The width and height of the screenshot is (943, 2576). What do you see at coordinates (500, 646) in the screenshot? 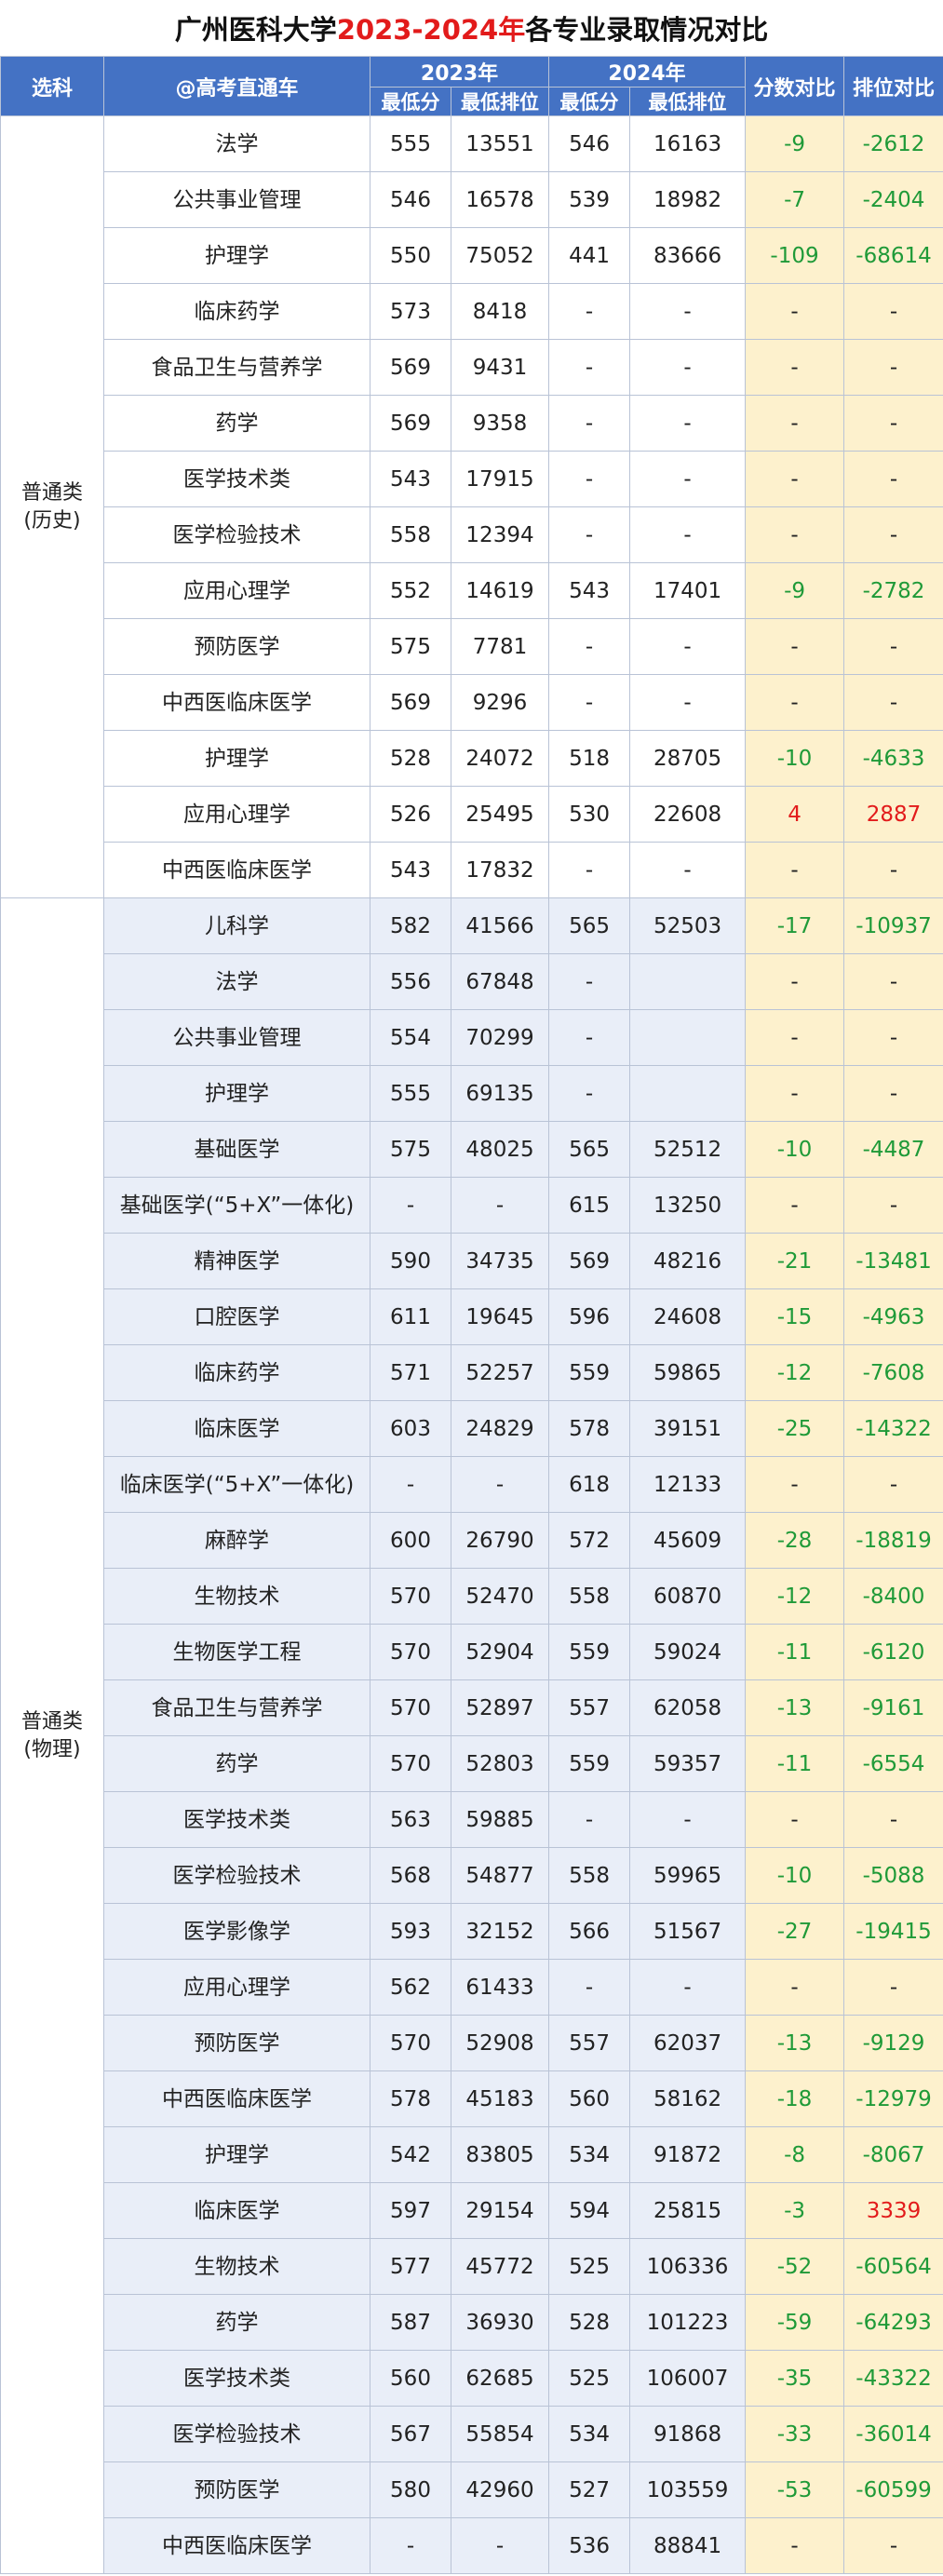
I see `min-rank-cell: 7781` at bounding box center [500, 646].